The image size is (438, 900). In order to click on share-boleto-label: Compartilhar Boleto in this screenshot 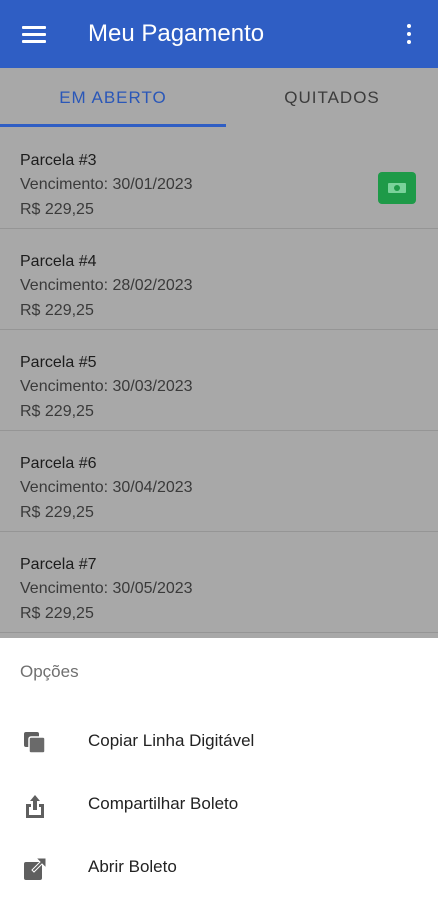, I will do `click(163, 803)`.